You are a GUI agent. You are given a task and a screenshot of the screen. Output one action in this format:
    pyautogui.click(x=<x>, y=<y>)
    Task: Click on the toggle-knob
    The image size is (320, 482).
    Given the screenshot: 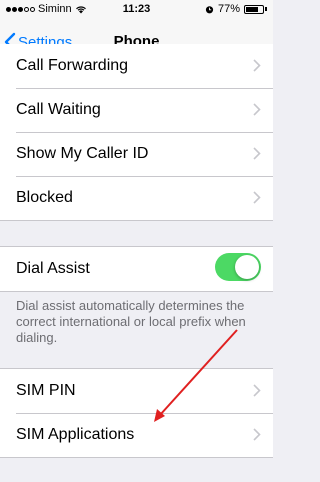 What is the action you would take?
    pyautogui.click(x=247, y=267)
    